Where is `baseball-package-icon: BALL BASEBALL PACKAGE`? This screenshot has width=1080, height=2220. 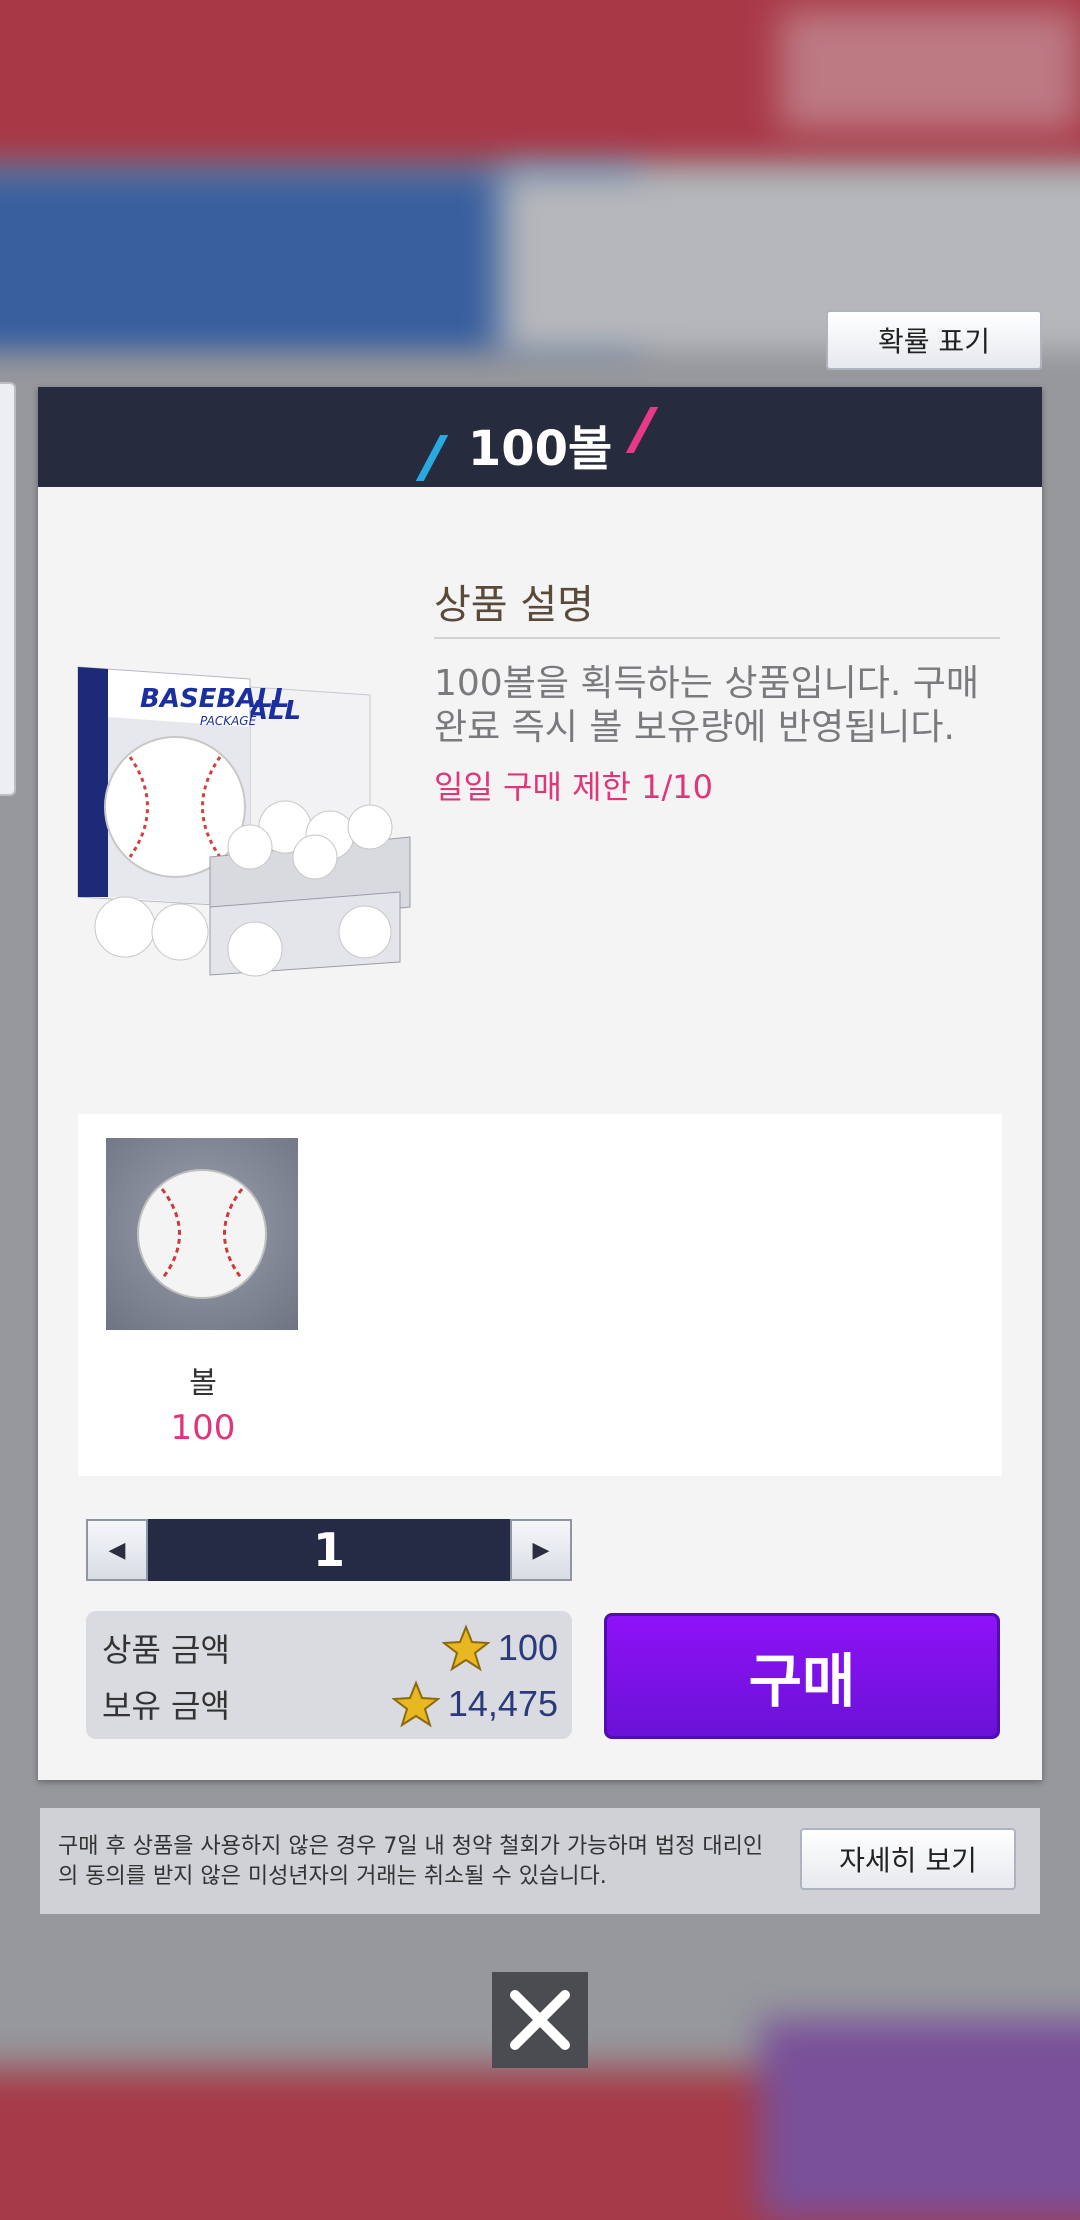
baseball-package-icon: BALL BASEBALL PACKAGE is located at coordinates (244, 821).